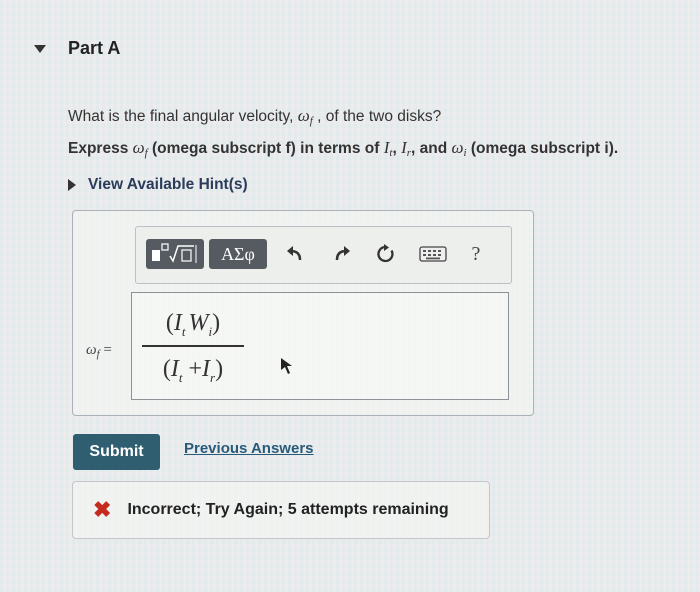 This screenshot has height=592, width=700. I want to click on den-open-paren: (, so click(166, 368).